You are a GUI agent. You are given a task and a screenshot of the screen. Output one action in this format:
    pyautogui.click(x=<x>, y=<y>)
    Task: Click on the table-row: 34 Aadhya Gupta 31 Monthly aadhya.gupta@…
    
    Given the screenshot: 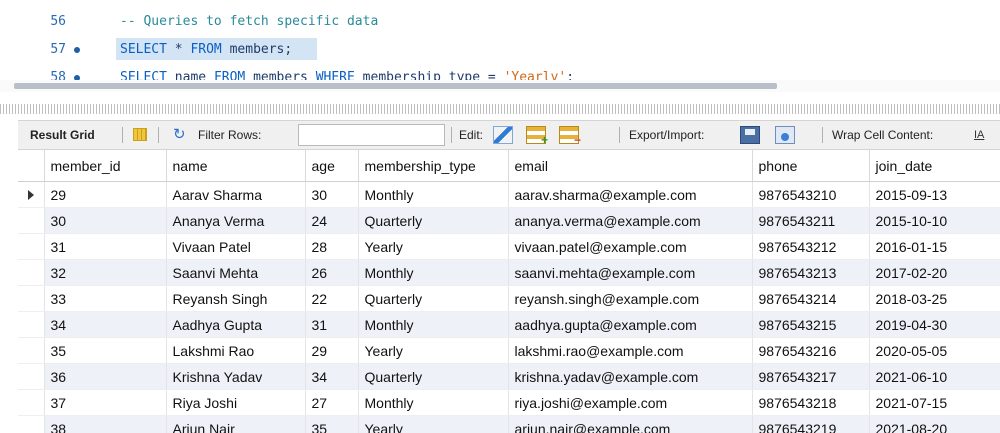 What is the action you would take?
    pyautogui.click(x=509, y=324)
    